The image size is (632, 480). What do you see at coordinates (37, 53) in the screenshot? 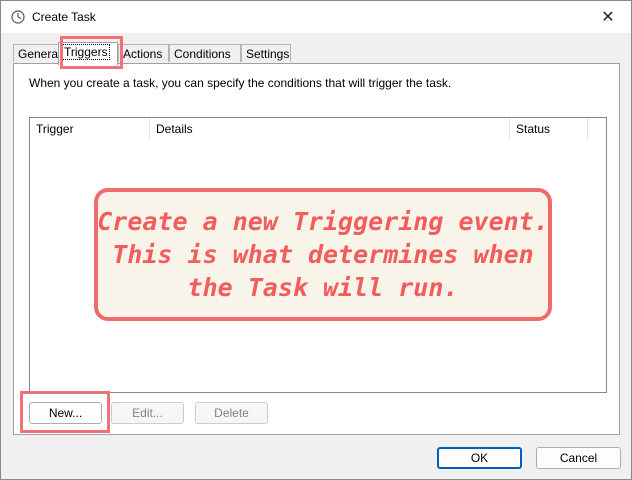
I see `tab-general: General` at bounding box center [37, 53].